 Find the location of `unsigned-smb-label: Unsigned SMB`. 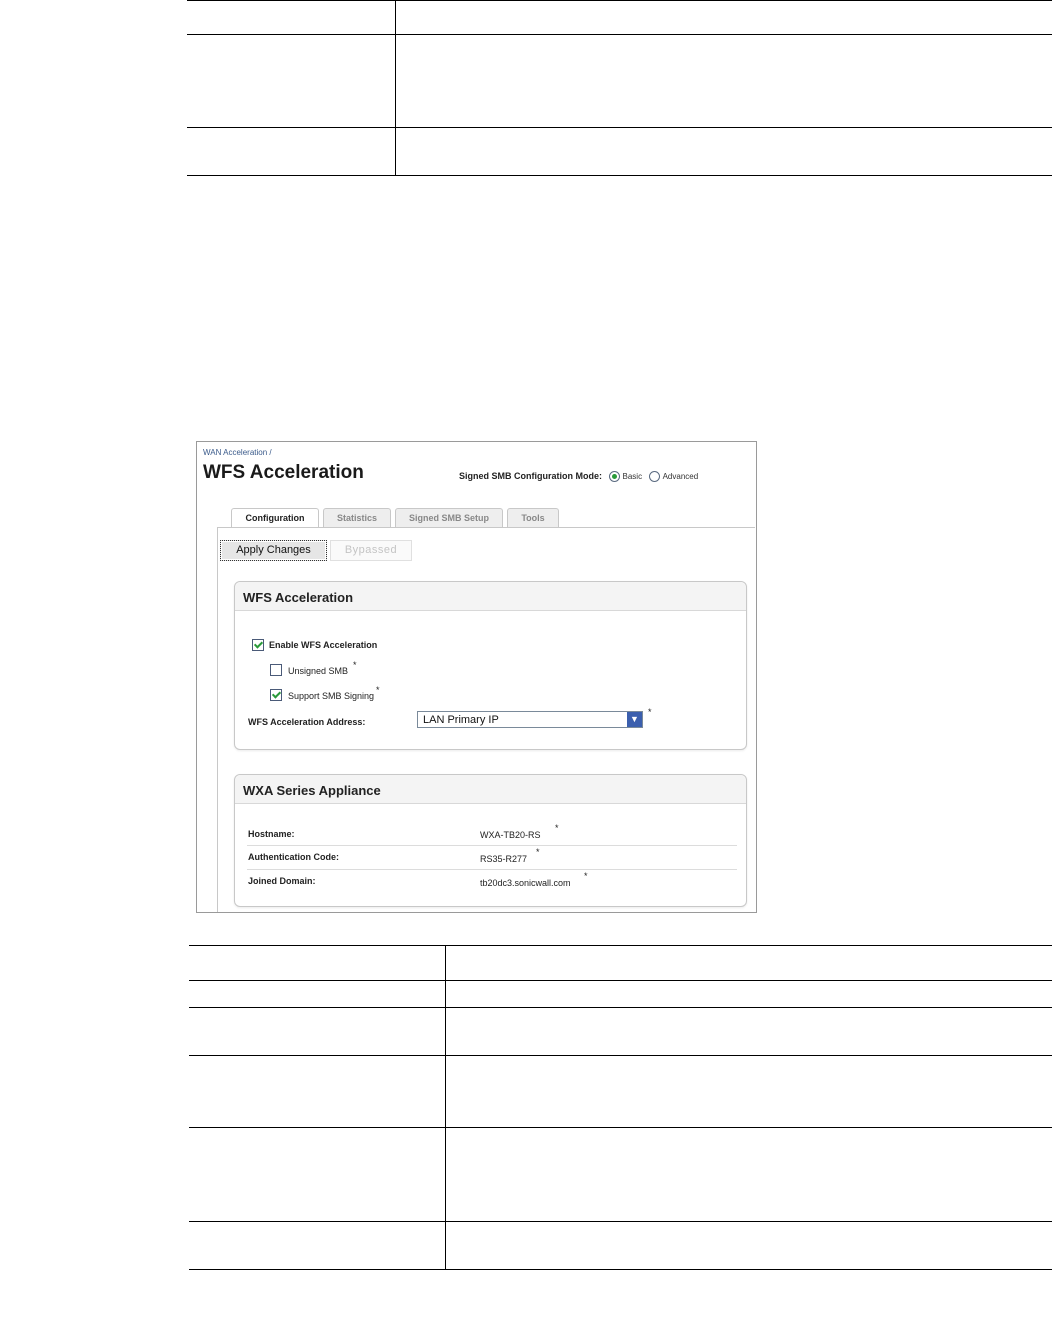

unsigned-smb-label: Unsigned SMB is located at coordinates (318, 671).